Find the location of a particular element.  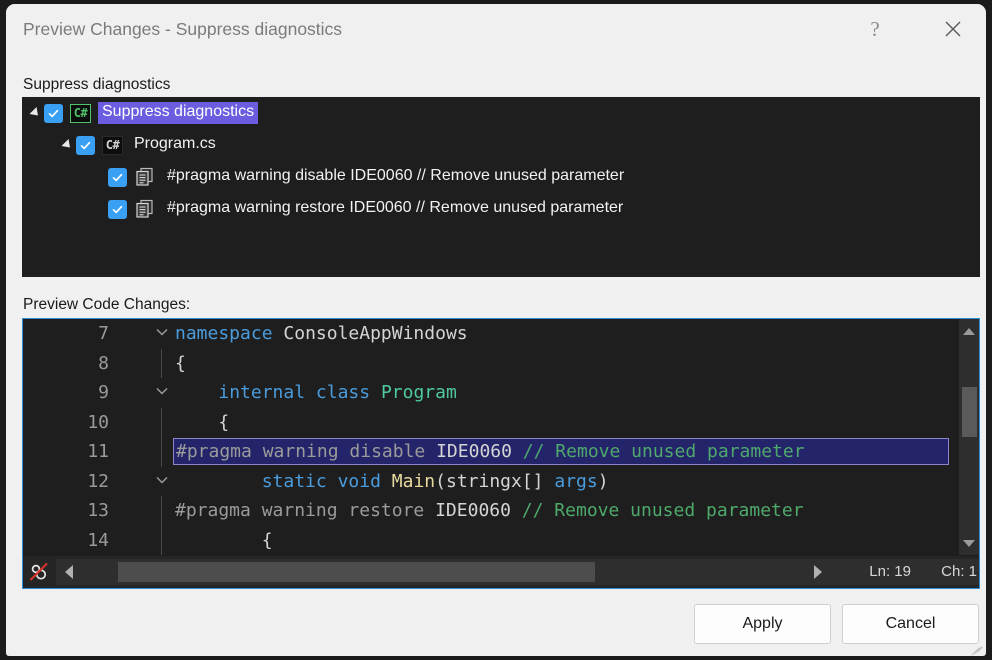

tree-row-label: Program.cs is located at coordinates (175, 143).